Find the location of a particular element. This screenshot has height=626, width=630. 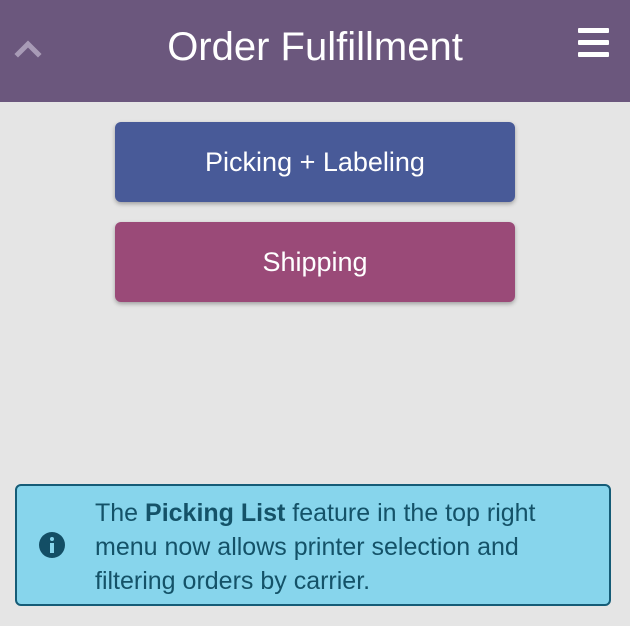

picking-labeling-label: Picking + Labeling is located at coordinates (315, 161).